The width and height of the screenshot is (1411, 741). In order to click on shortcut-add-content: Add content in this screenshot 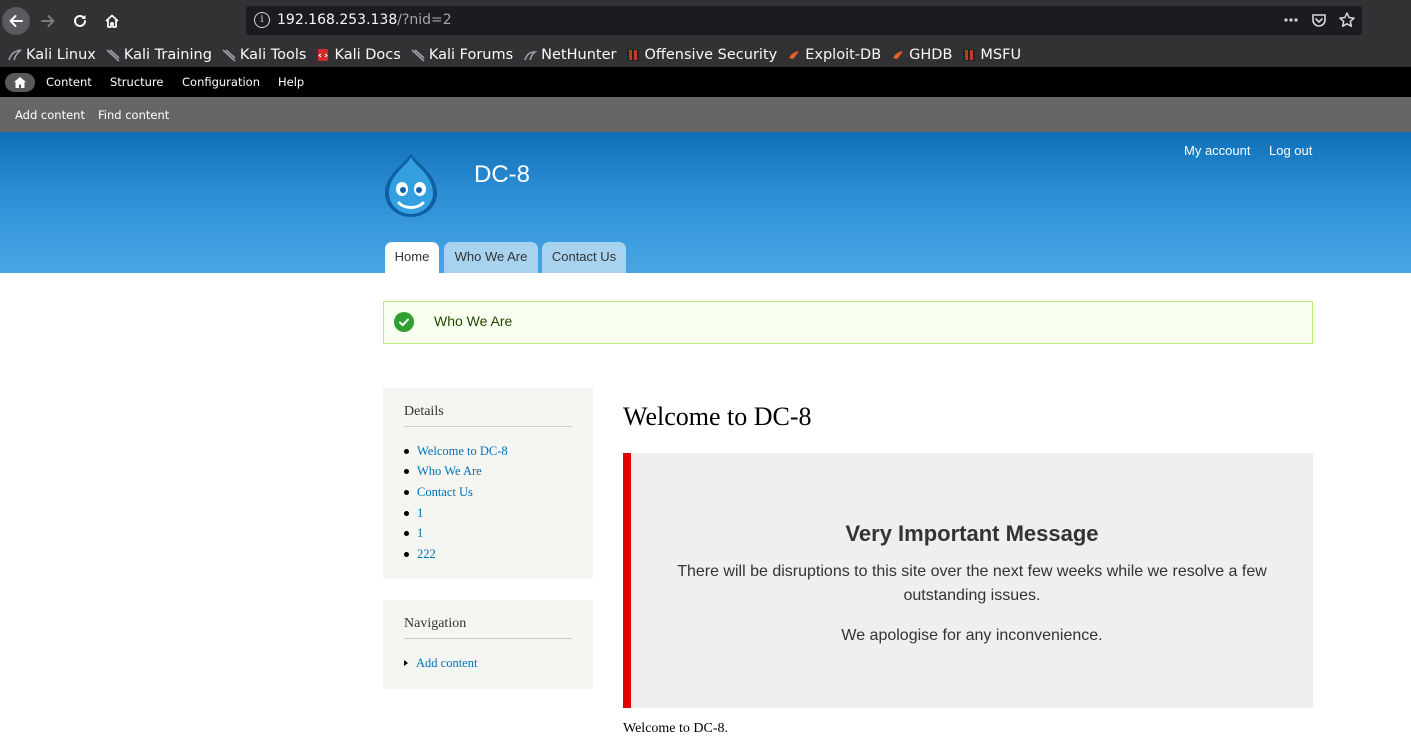, I will do `click(50, 115)`.